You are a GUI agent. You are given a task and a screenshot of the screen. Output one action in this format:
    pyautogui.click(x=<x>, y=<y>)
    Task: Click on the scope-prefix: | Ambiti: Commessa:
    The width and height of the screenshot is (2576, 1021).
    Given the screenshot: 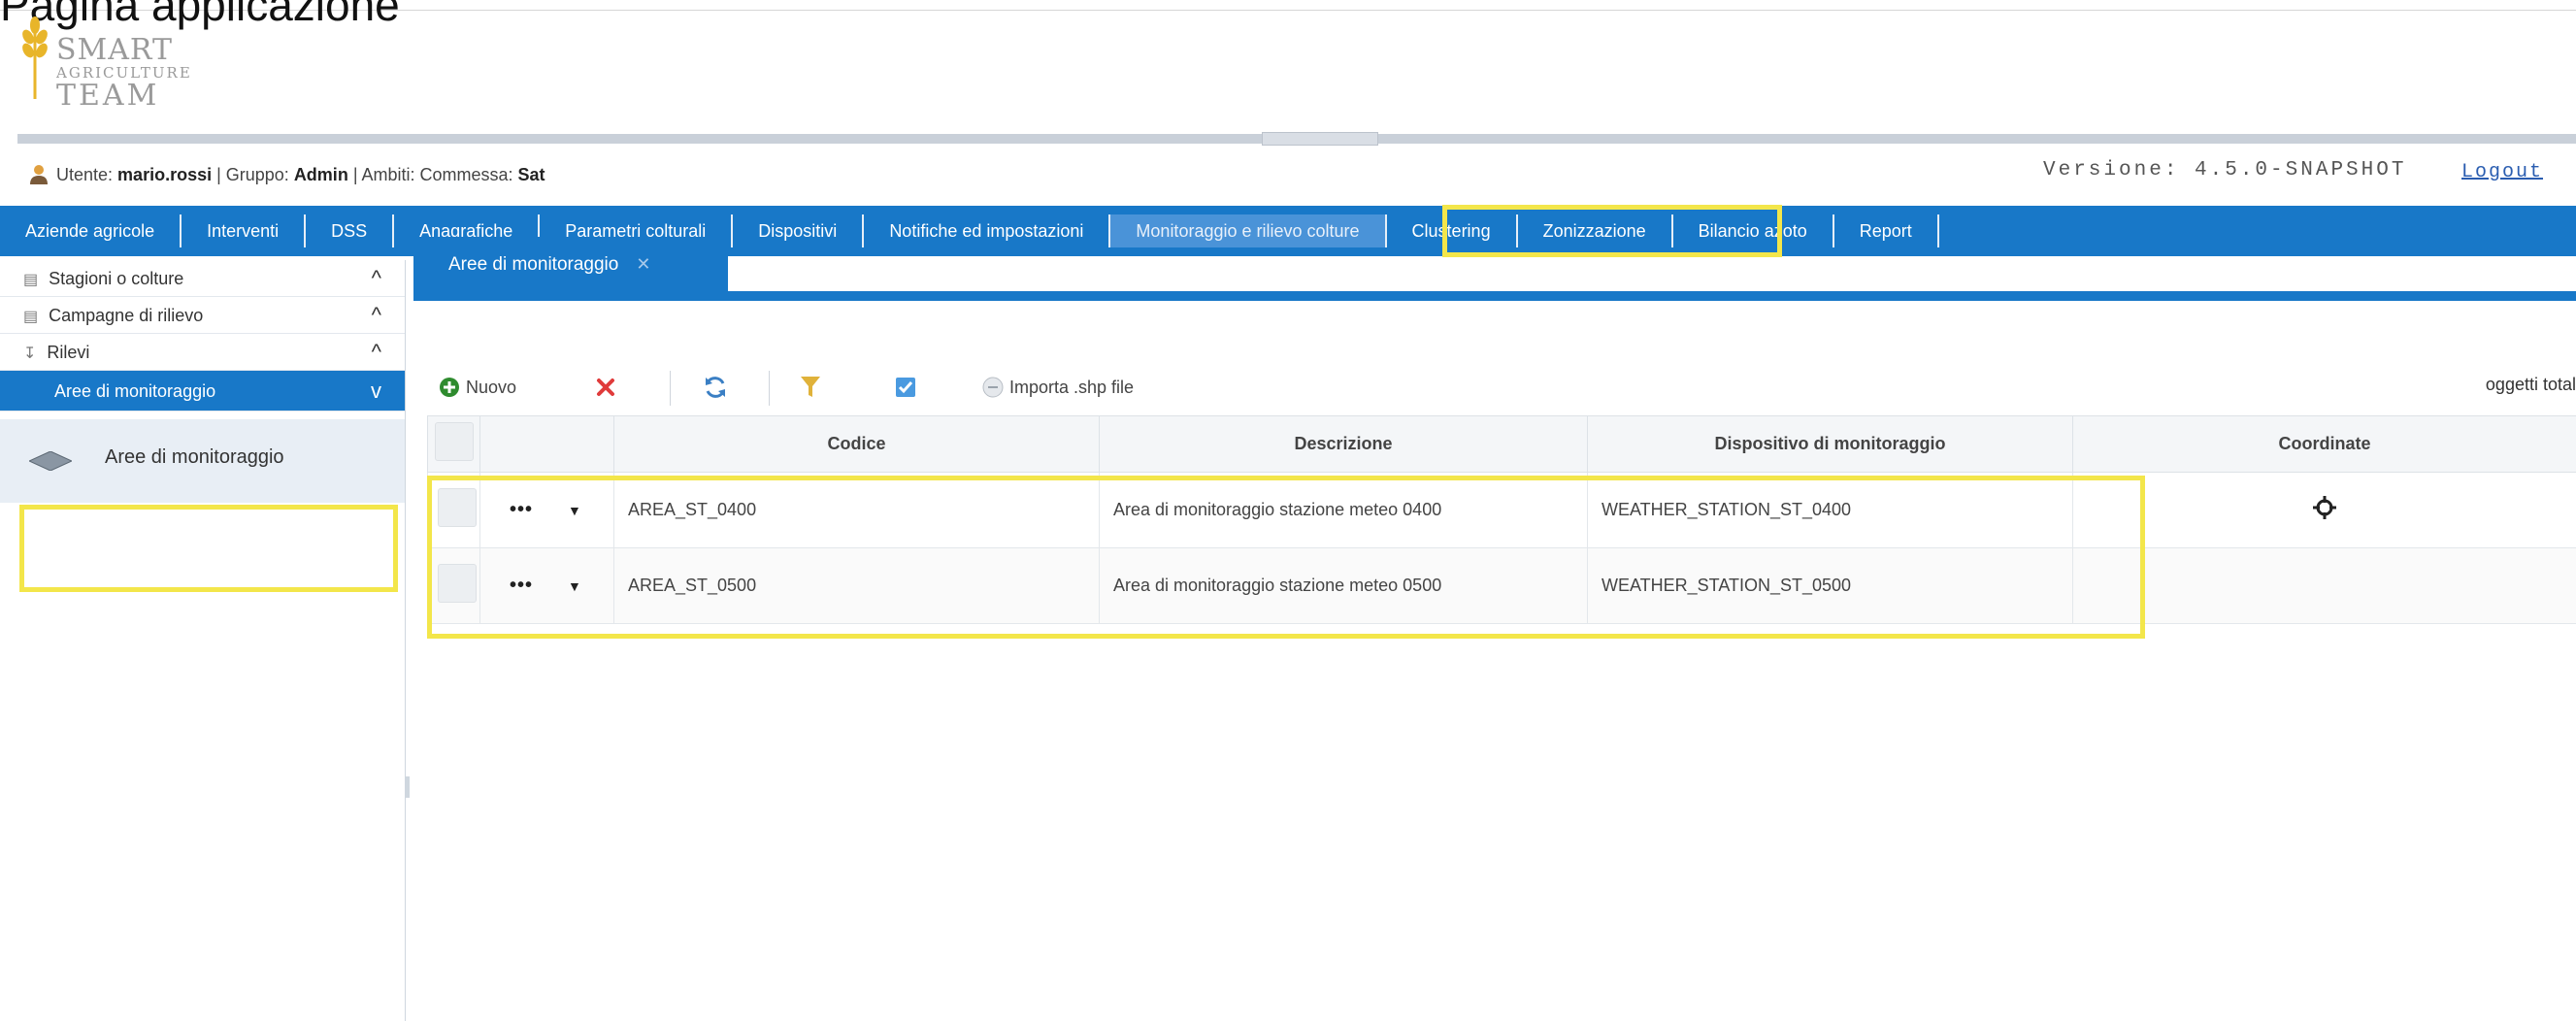 What is the action you would take?
    pyautogui.click(x=432, y=175)
    